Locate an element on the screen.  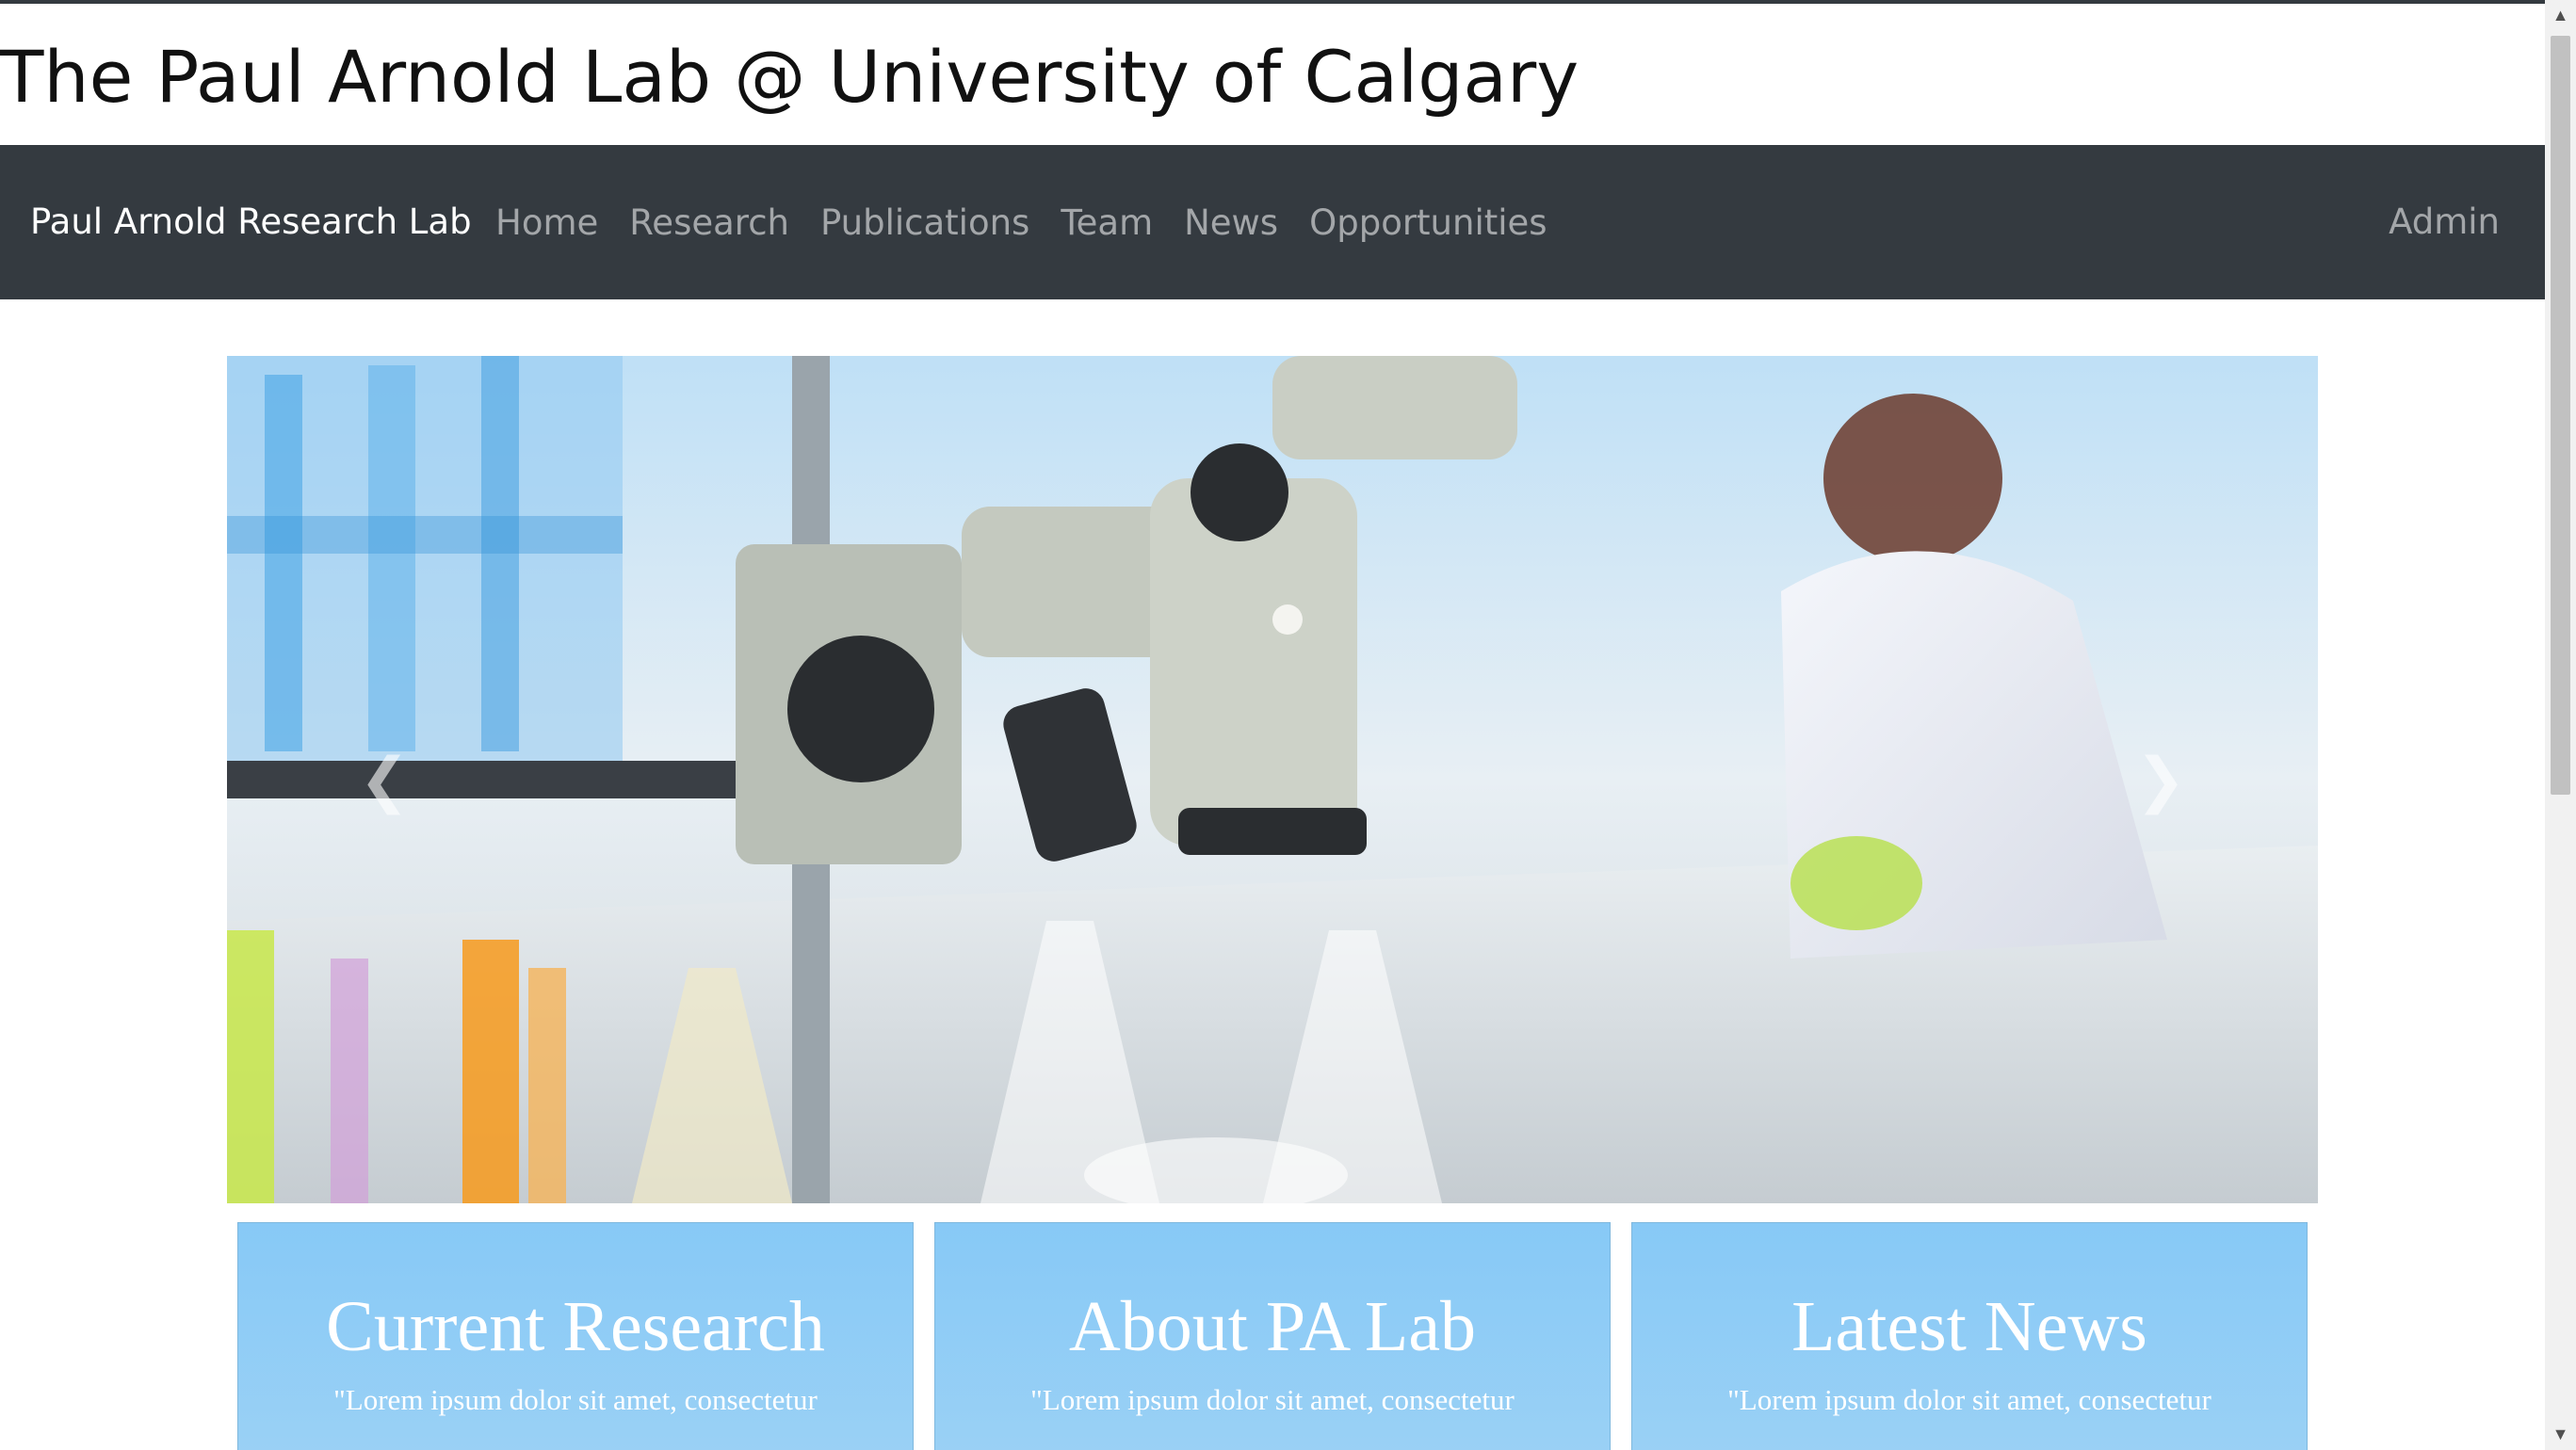
arrow-down-icon: ▼ is located at coordinates (2560, 1434).